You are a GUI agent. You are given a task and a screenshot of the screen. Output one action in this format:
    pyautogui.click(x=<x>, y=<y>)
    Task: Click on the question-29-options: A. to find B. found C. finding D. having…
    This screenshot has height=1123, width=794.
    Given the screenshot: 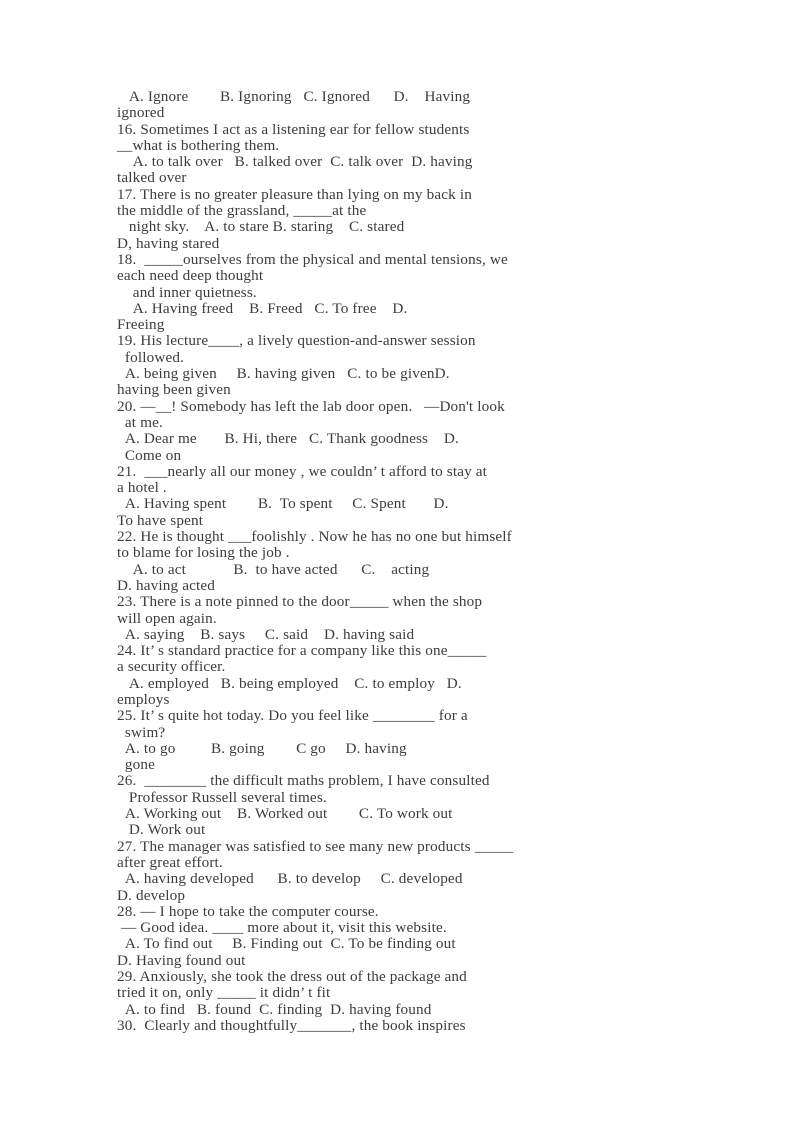 What is the action you would take?
    pyautogui.click(x=274, y=1009)
    